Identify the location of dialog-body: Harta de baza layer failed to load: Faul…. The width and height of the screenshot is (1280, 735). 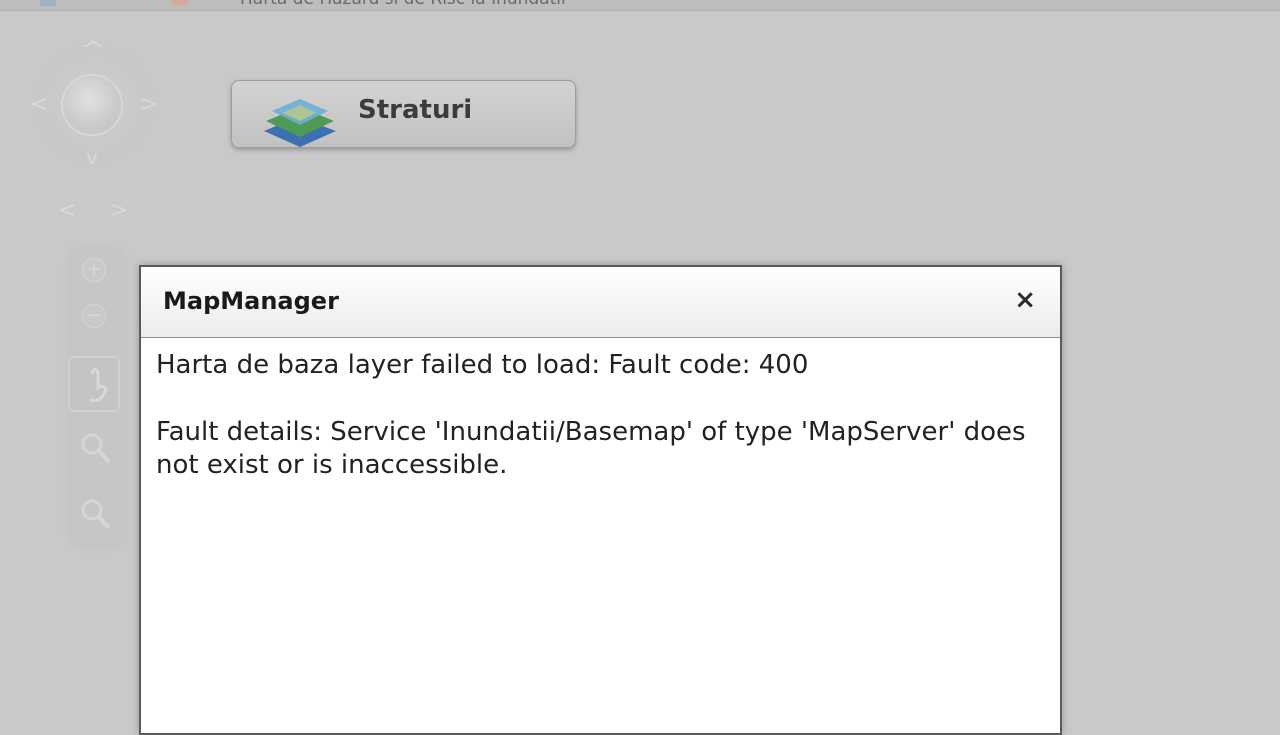
(601, 415).